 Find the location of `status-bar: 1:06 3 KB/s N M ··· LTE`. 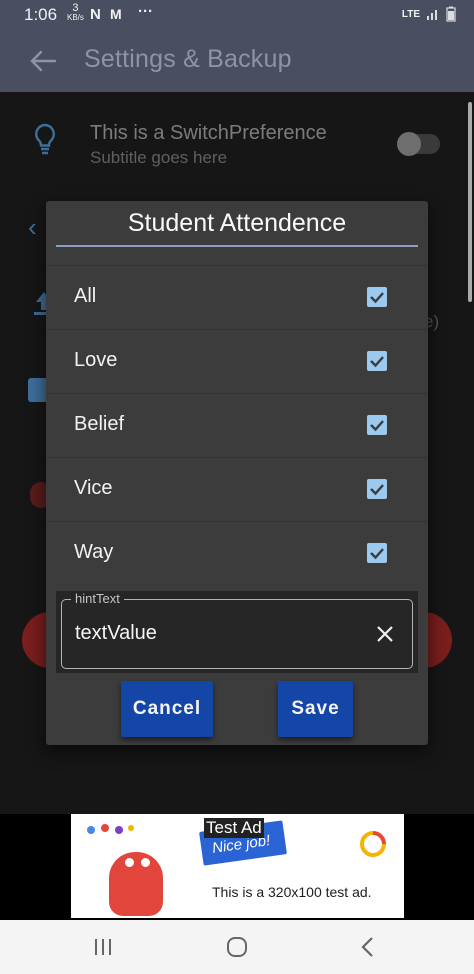

status-bar: 1:06 3 KB/s N M ··· LTE is located at coordinates (237, 15).